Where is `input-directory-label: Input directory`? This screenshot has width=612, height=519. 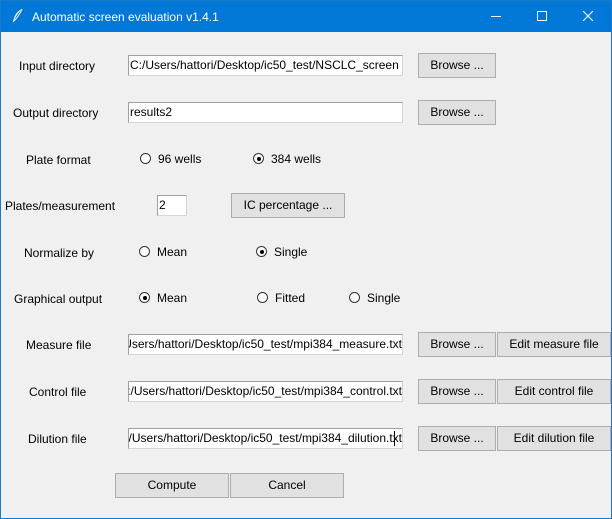 input-directory-label: Input directory is located at coordinates (57, 66).